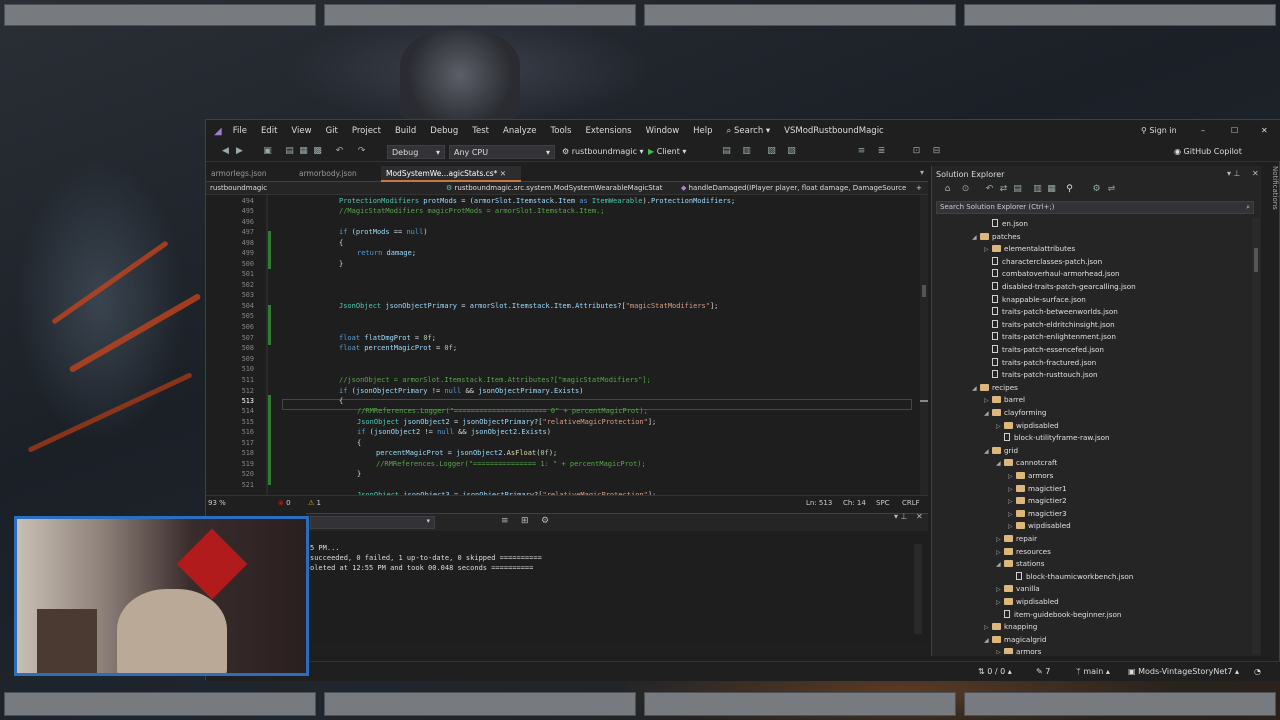 The width and height of the screenshot is (1280, 720). I want to click on start-debugging-button: ▶ Client ▾, so click(667, 152).